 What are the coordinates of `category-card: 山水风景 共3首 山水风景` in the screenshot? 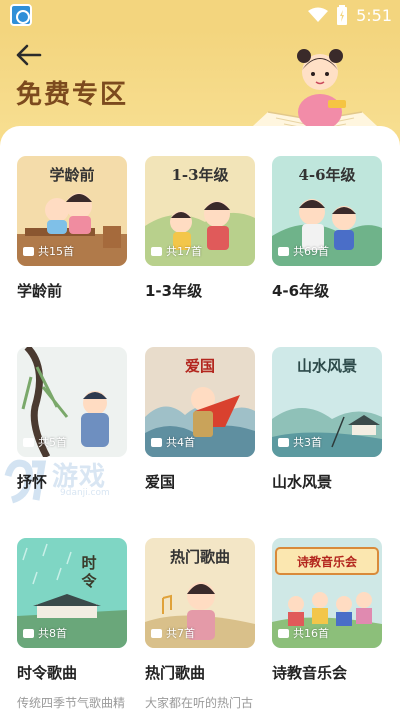 It's located at (327, 419).